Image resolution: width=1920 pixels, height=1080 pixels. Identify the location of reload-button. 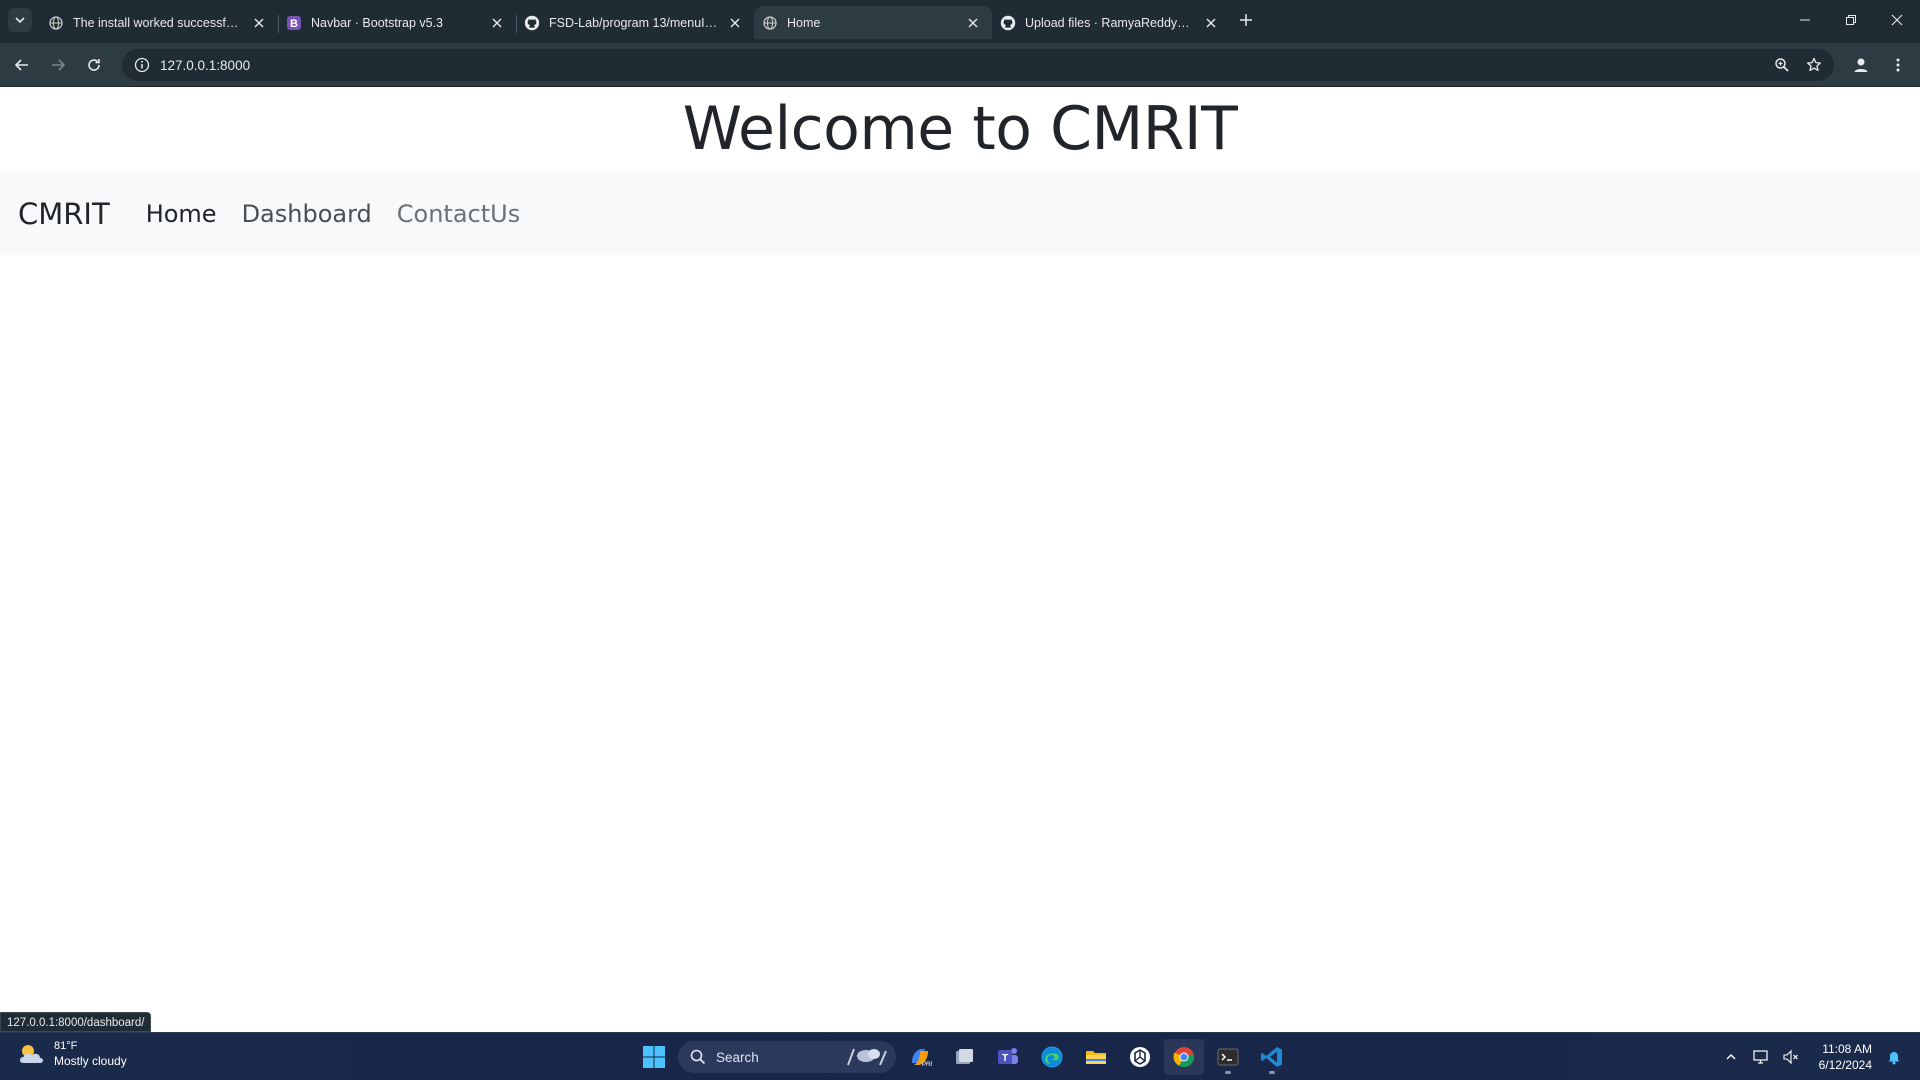
(94, 65).